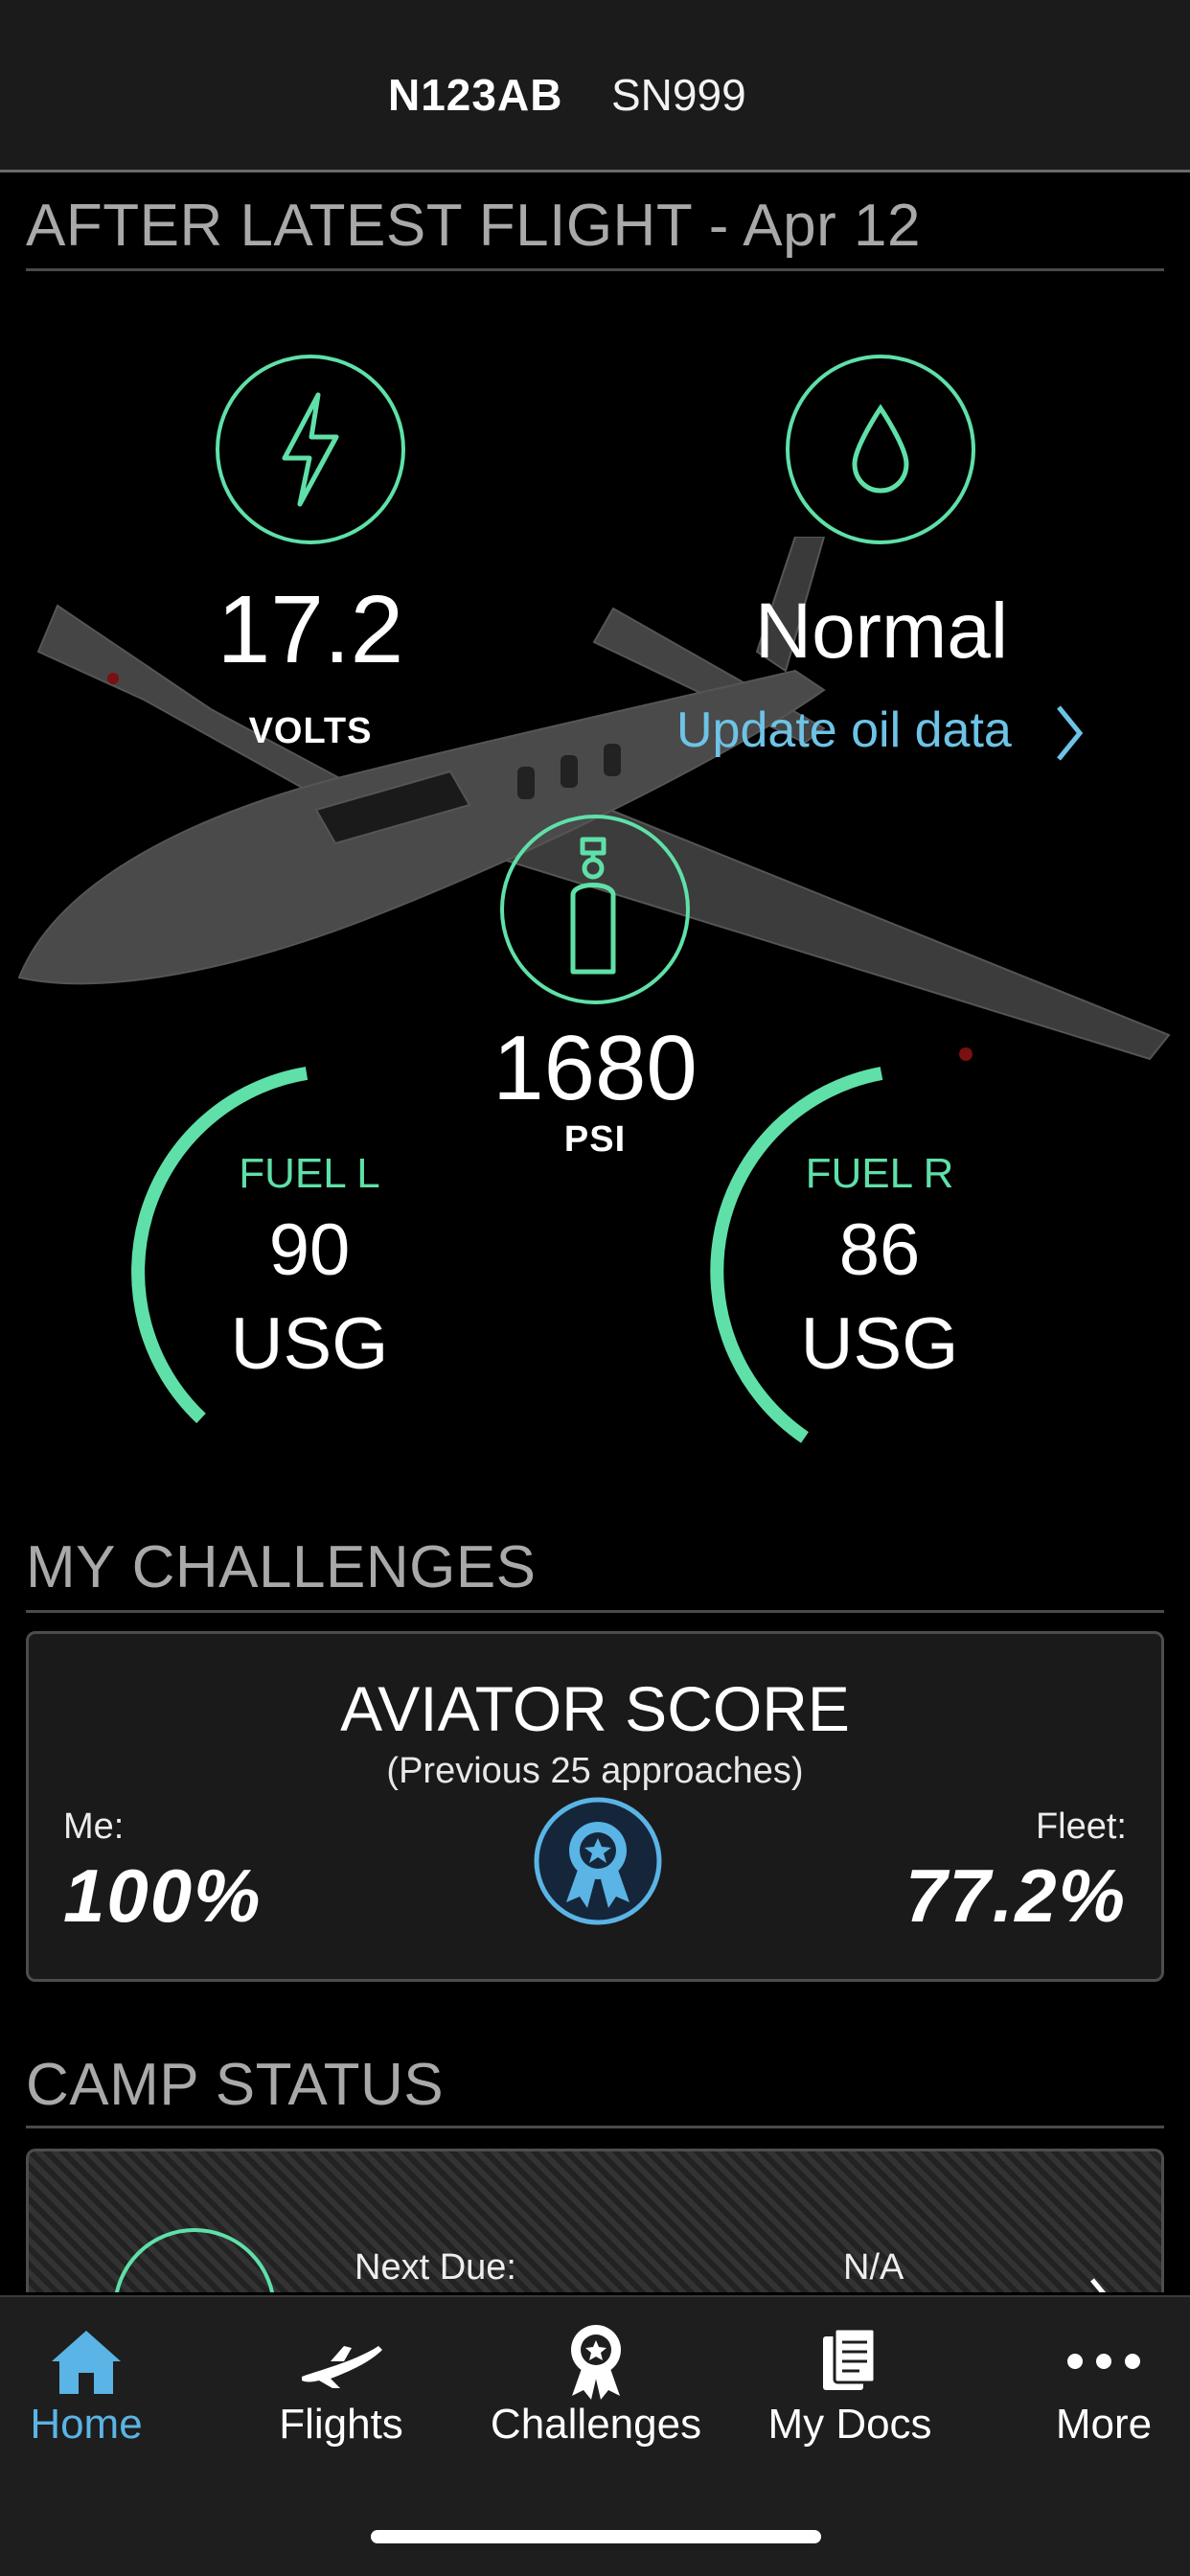  What do you see at coordinates (236, 2085) in the screenshot?
I see `section-title-camp: CAMP STATUS` at bounding box center [236, 2085].